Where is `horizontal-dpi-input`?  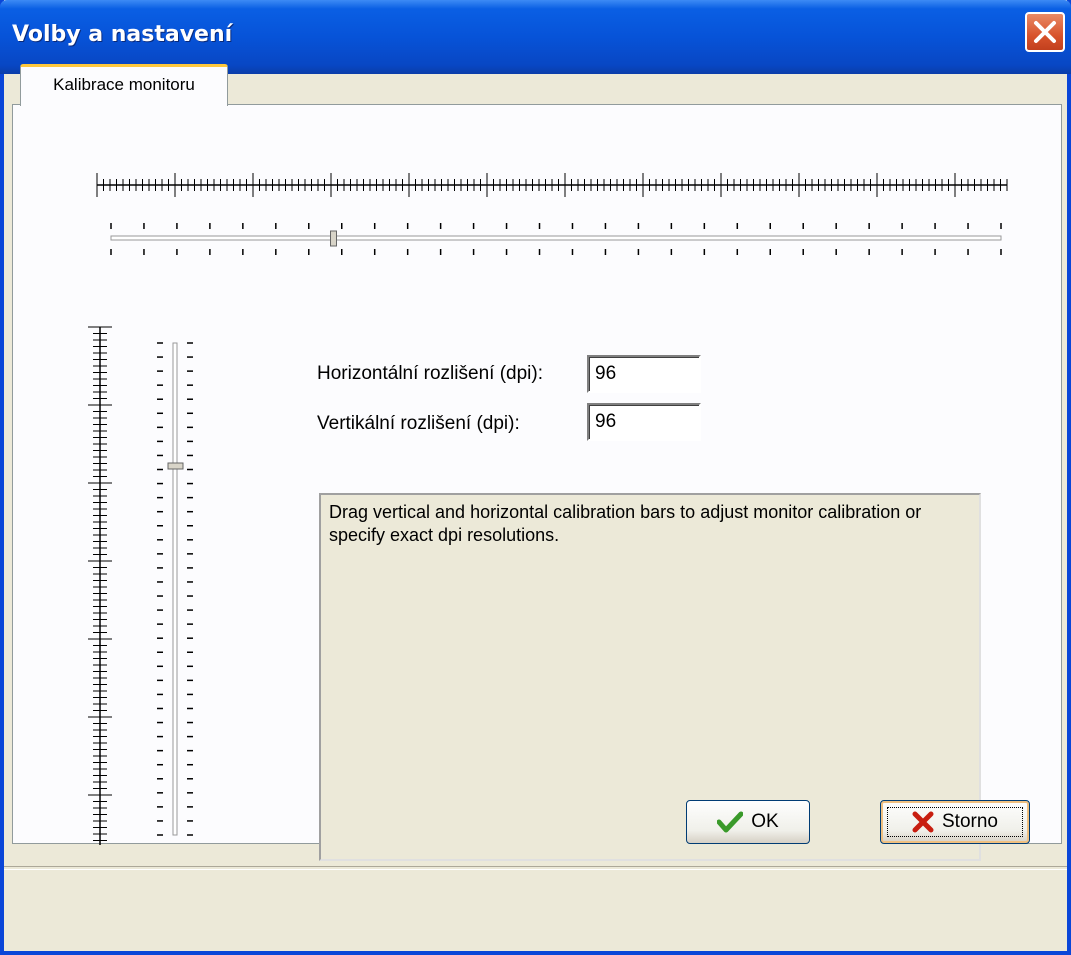
horizontal-dpi-input is located at coordinates (644, 374).